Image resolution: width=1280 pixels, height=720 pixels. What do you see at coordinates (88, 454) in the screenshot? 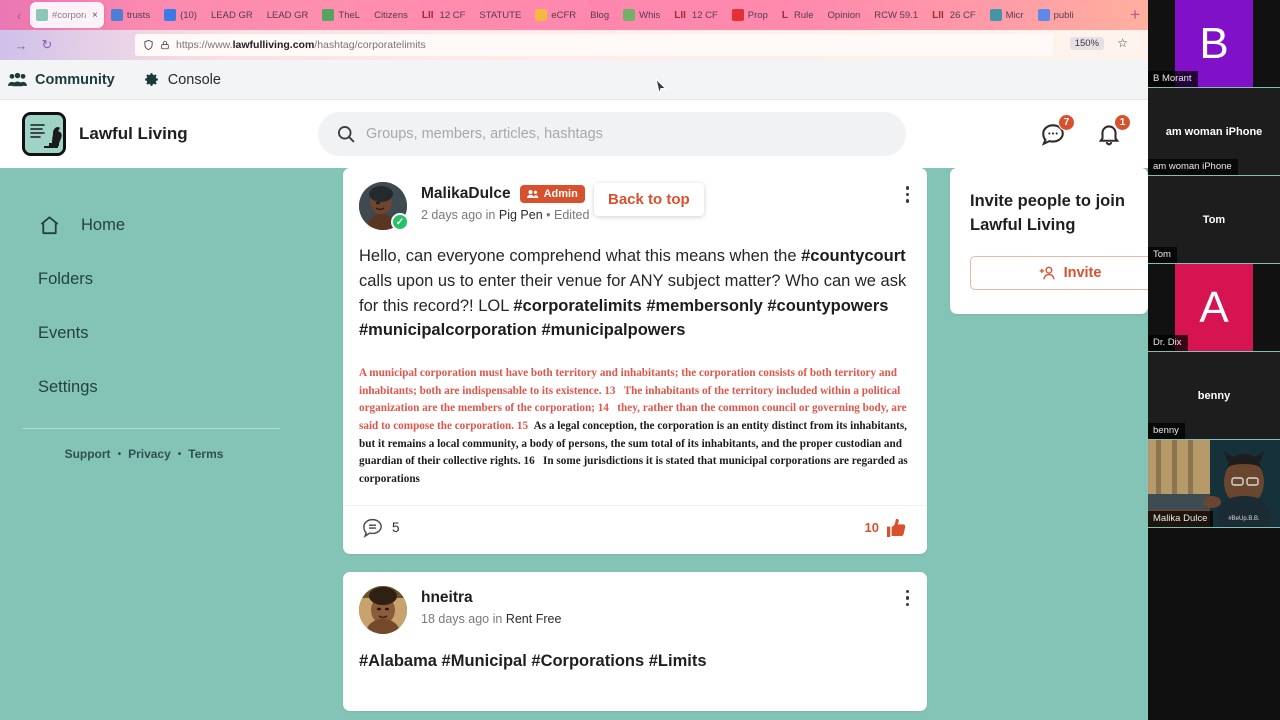
I see `support-link: Support` at bounding box center [88, 454].